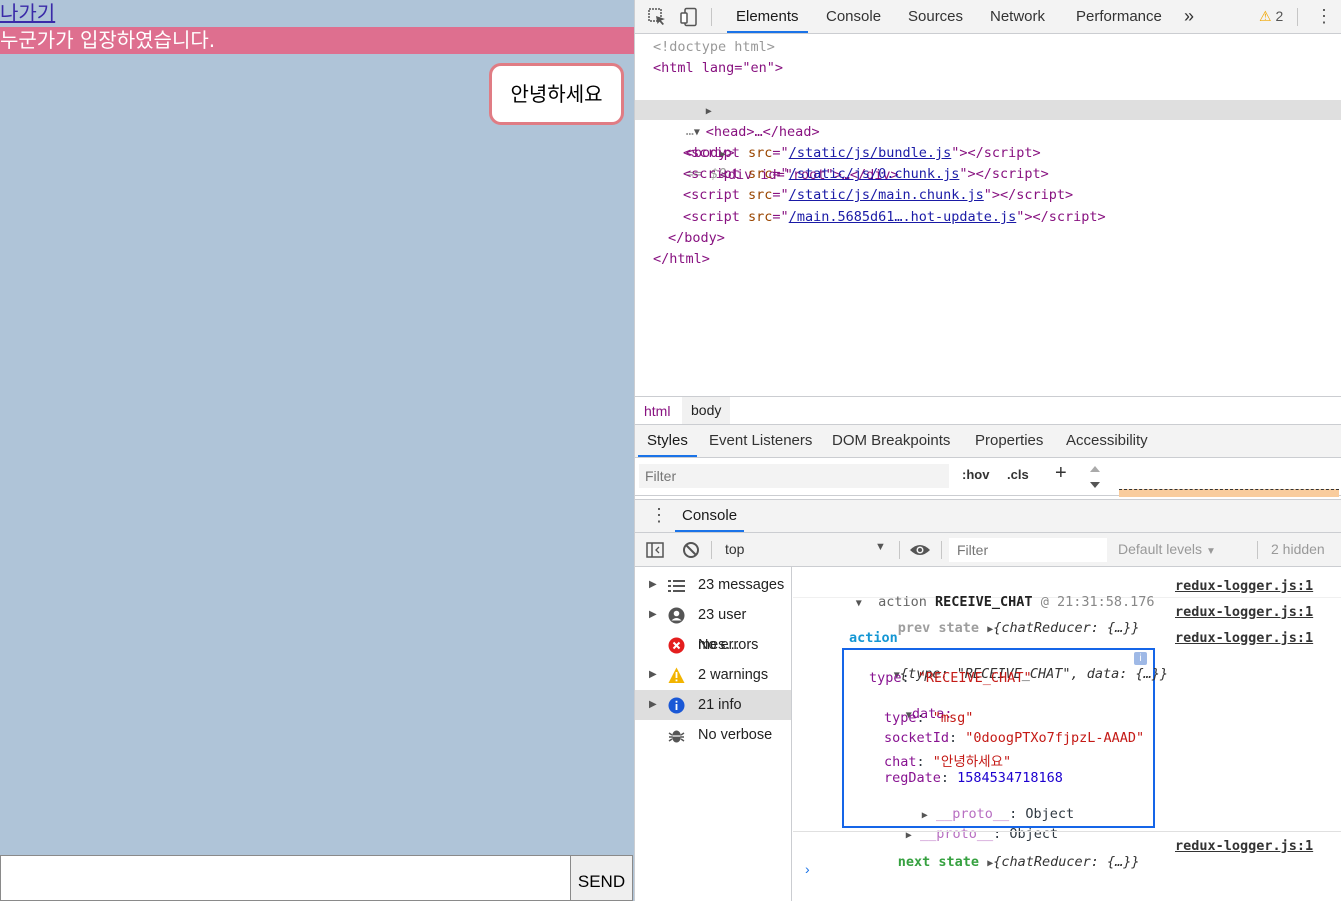 This screenshot has width=1341, height=901. What do you see at coordinates (657, 411) in the screenshot?
I see `breadcrumb-html: html` at bounding box center [657, 411].